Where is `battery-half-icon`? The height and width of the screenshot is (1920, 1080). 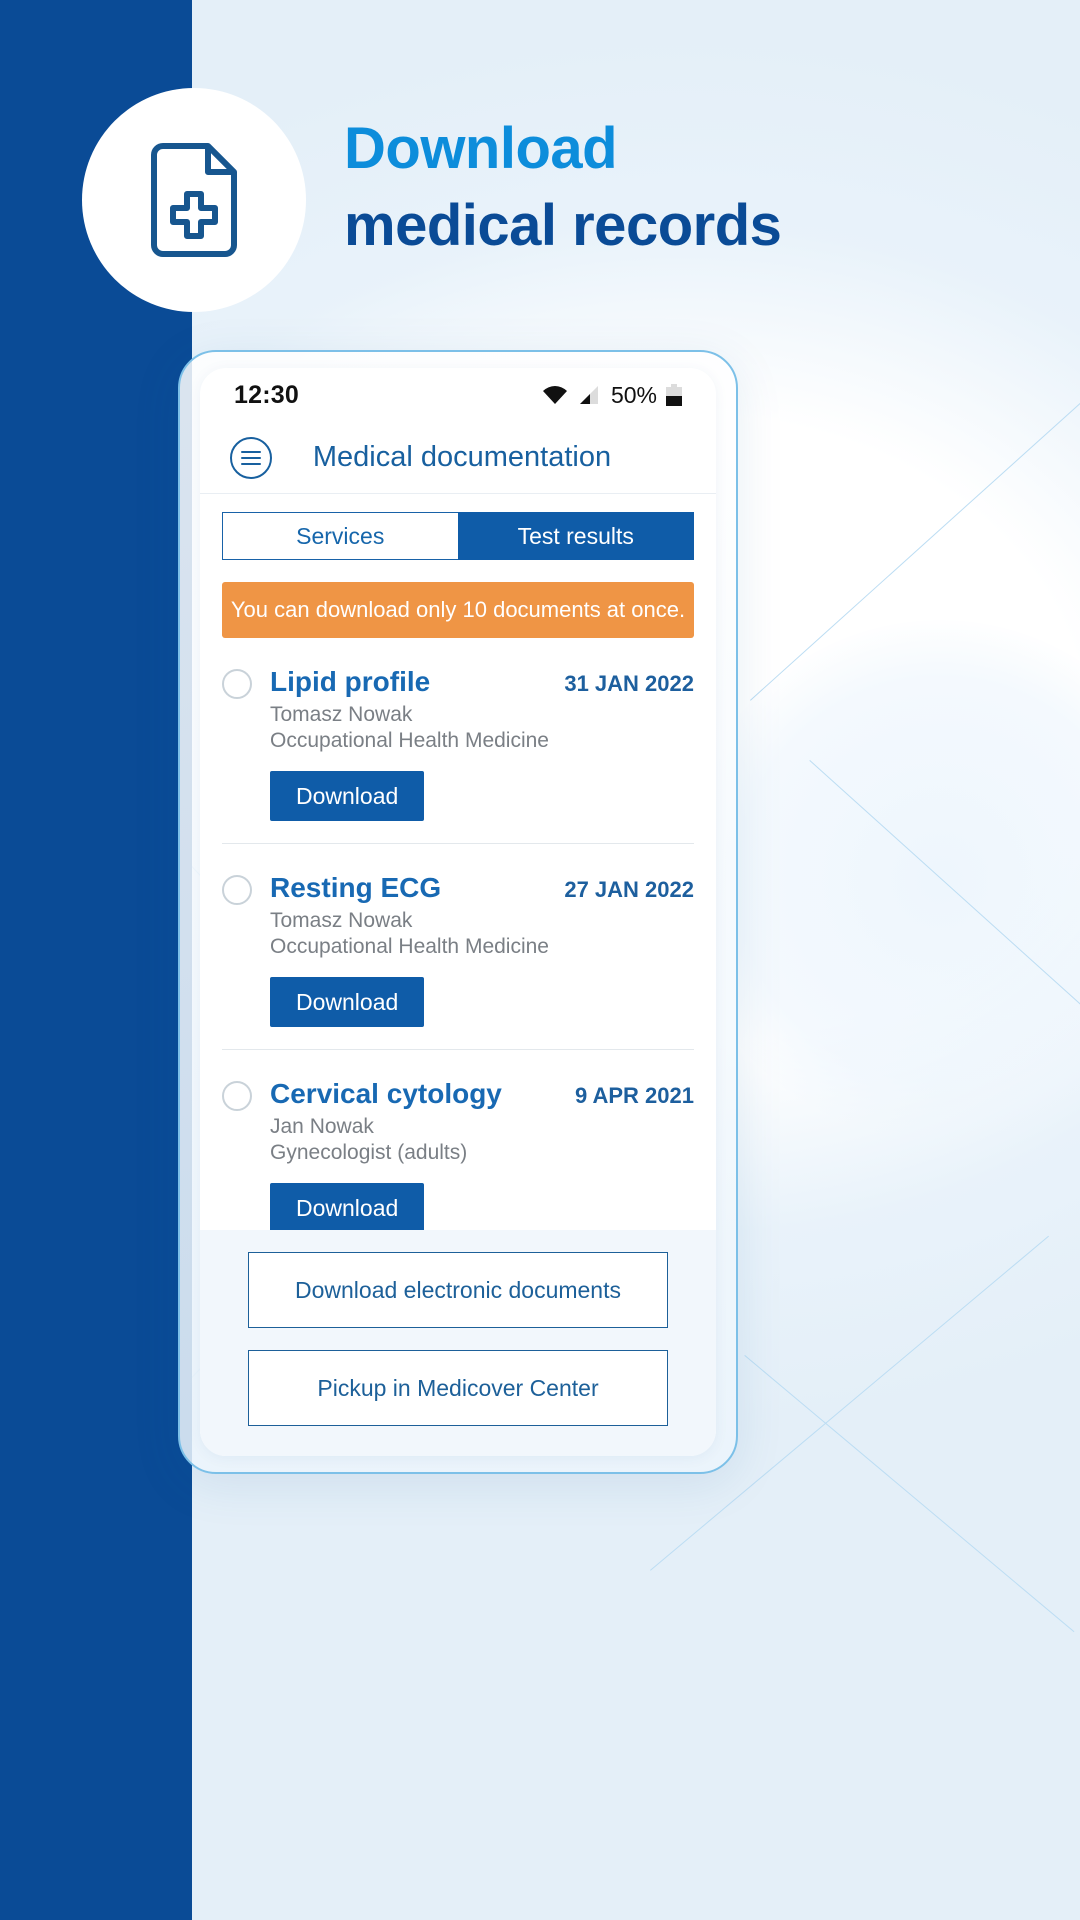 battery-half-icon is located at coordinates (674, 395).